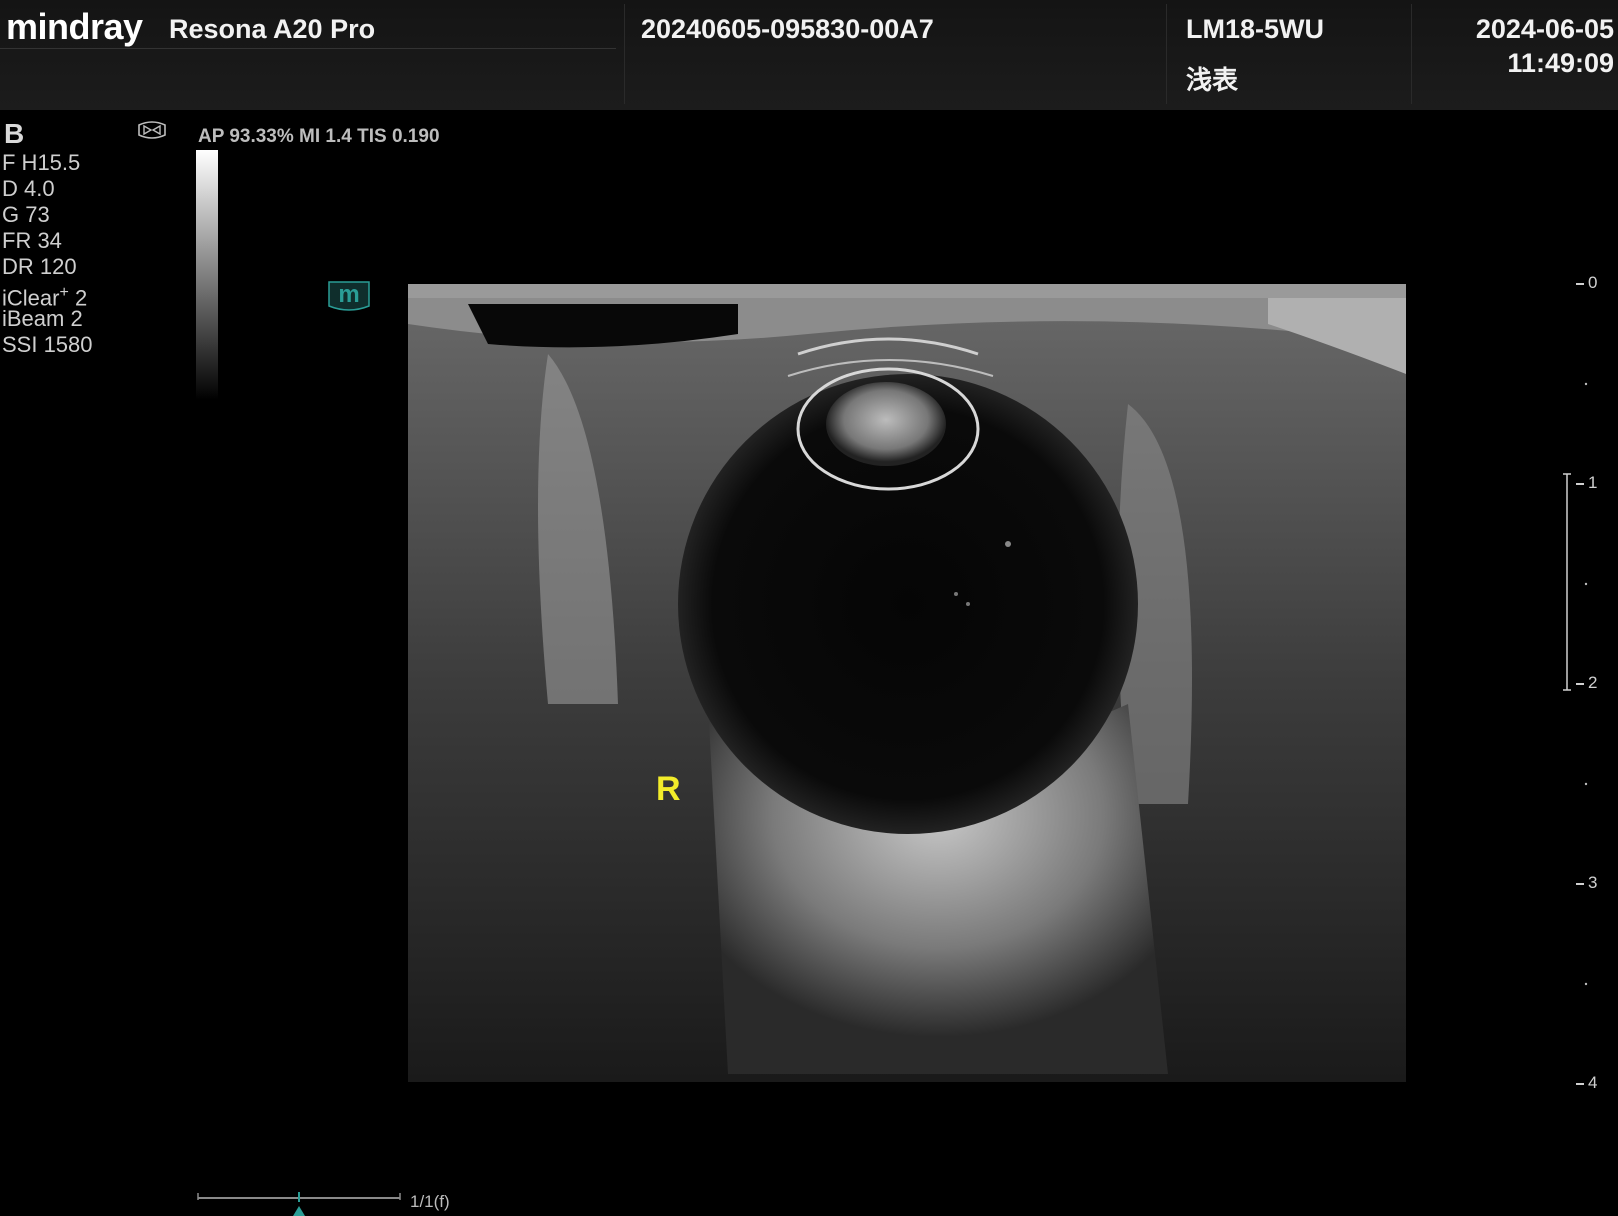 The height and width of the screenshot is (1216, 1618). I want to click on exam-id: 20240605-095830-00A7, so click(787, 29).